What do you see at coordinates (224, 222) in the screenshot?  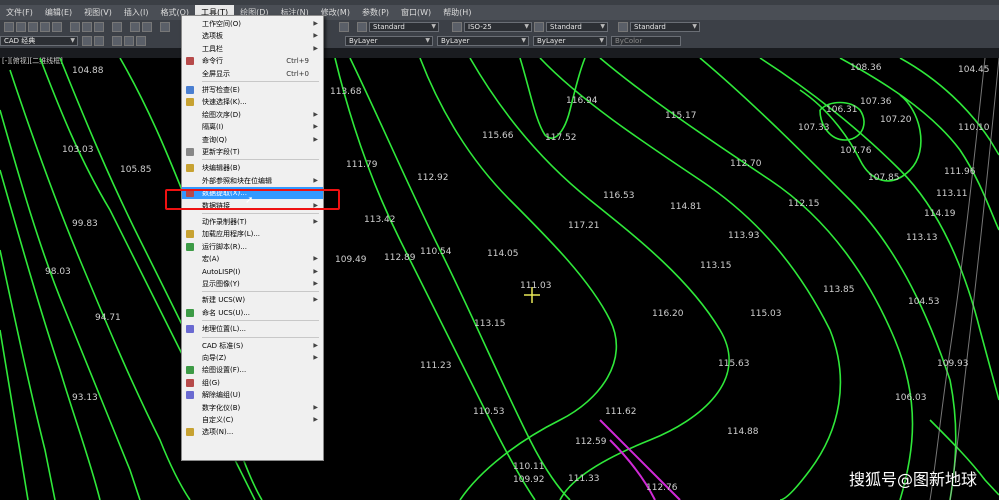 I see `menu-item-label: 动作录制器(T)` at bounding box center [224, 222].